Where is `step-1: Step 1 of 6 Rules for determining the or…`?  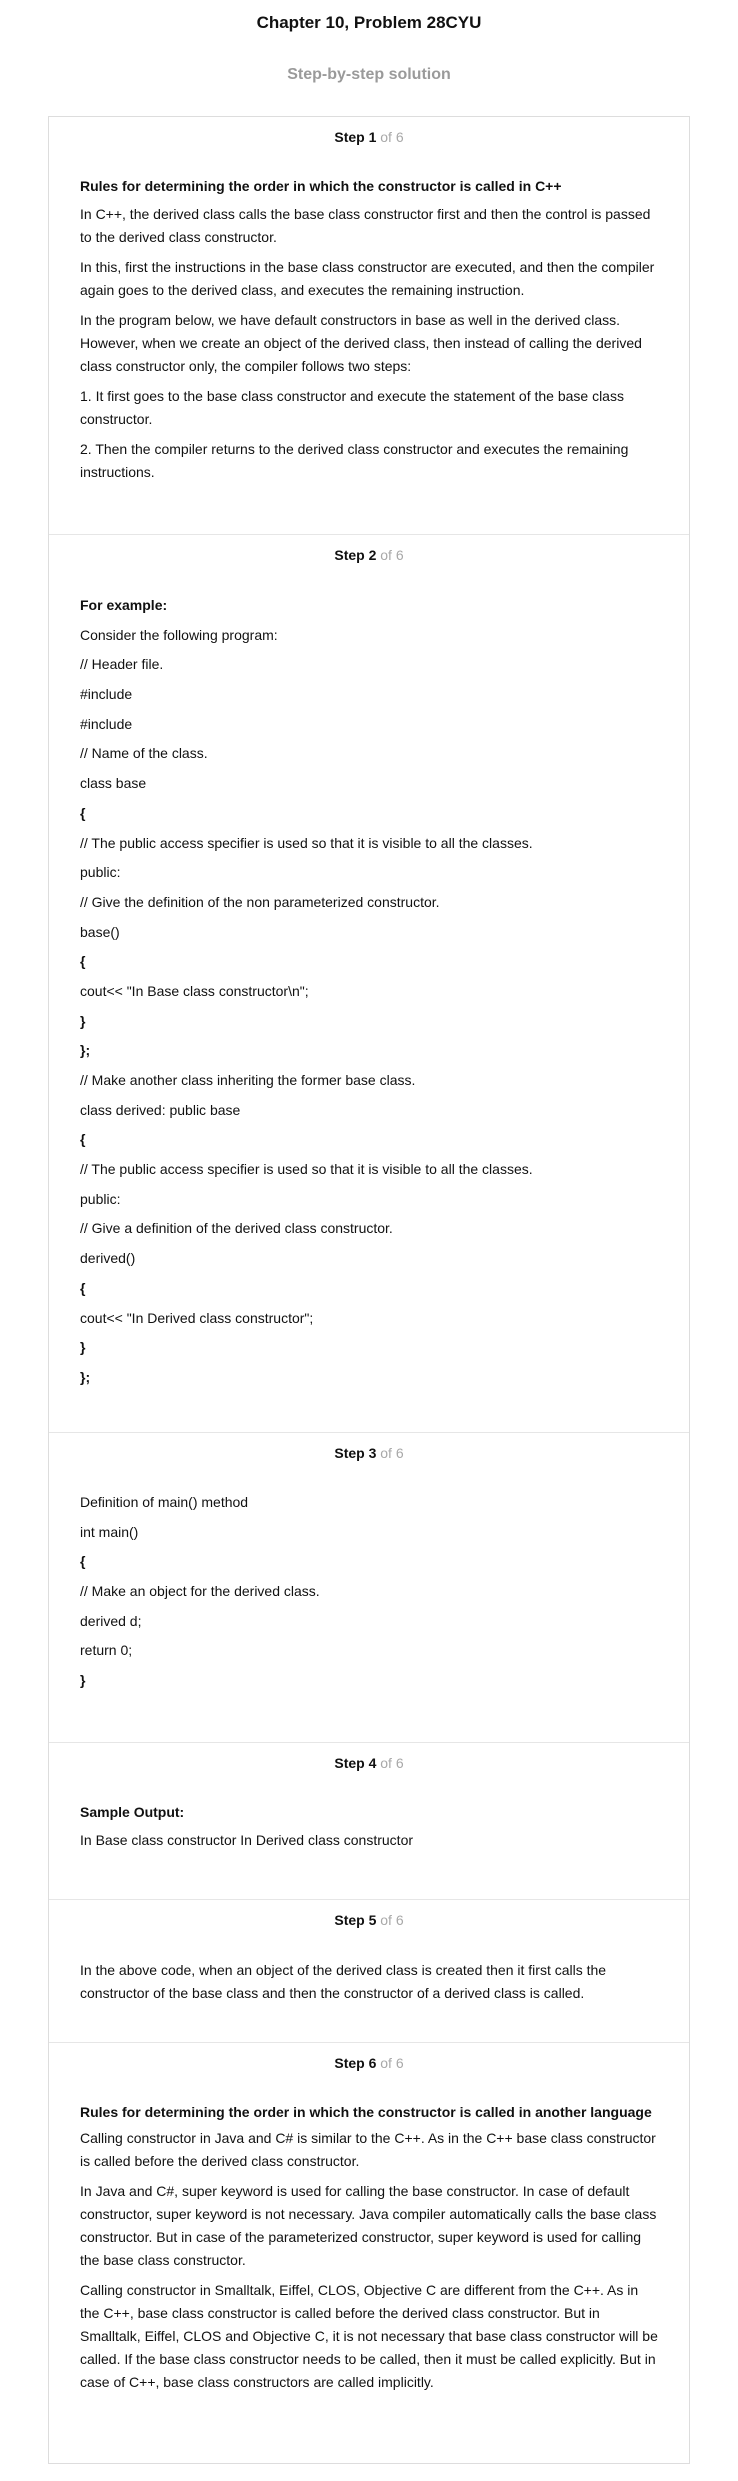 step-1: Step 1 of 6 Rules for determining the or… is located at coordinates (369, 325).